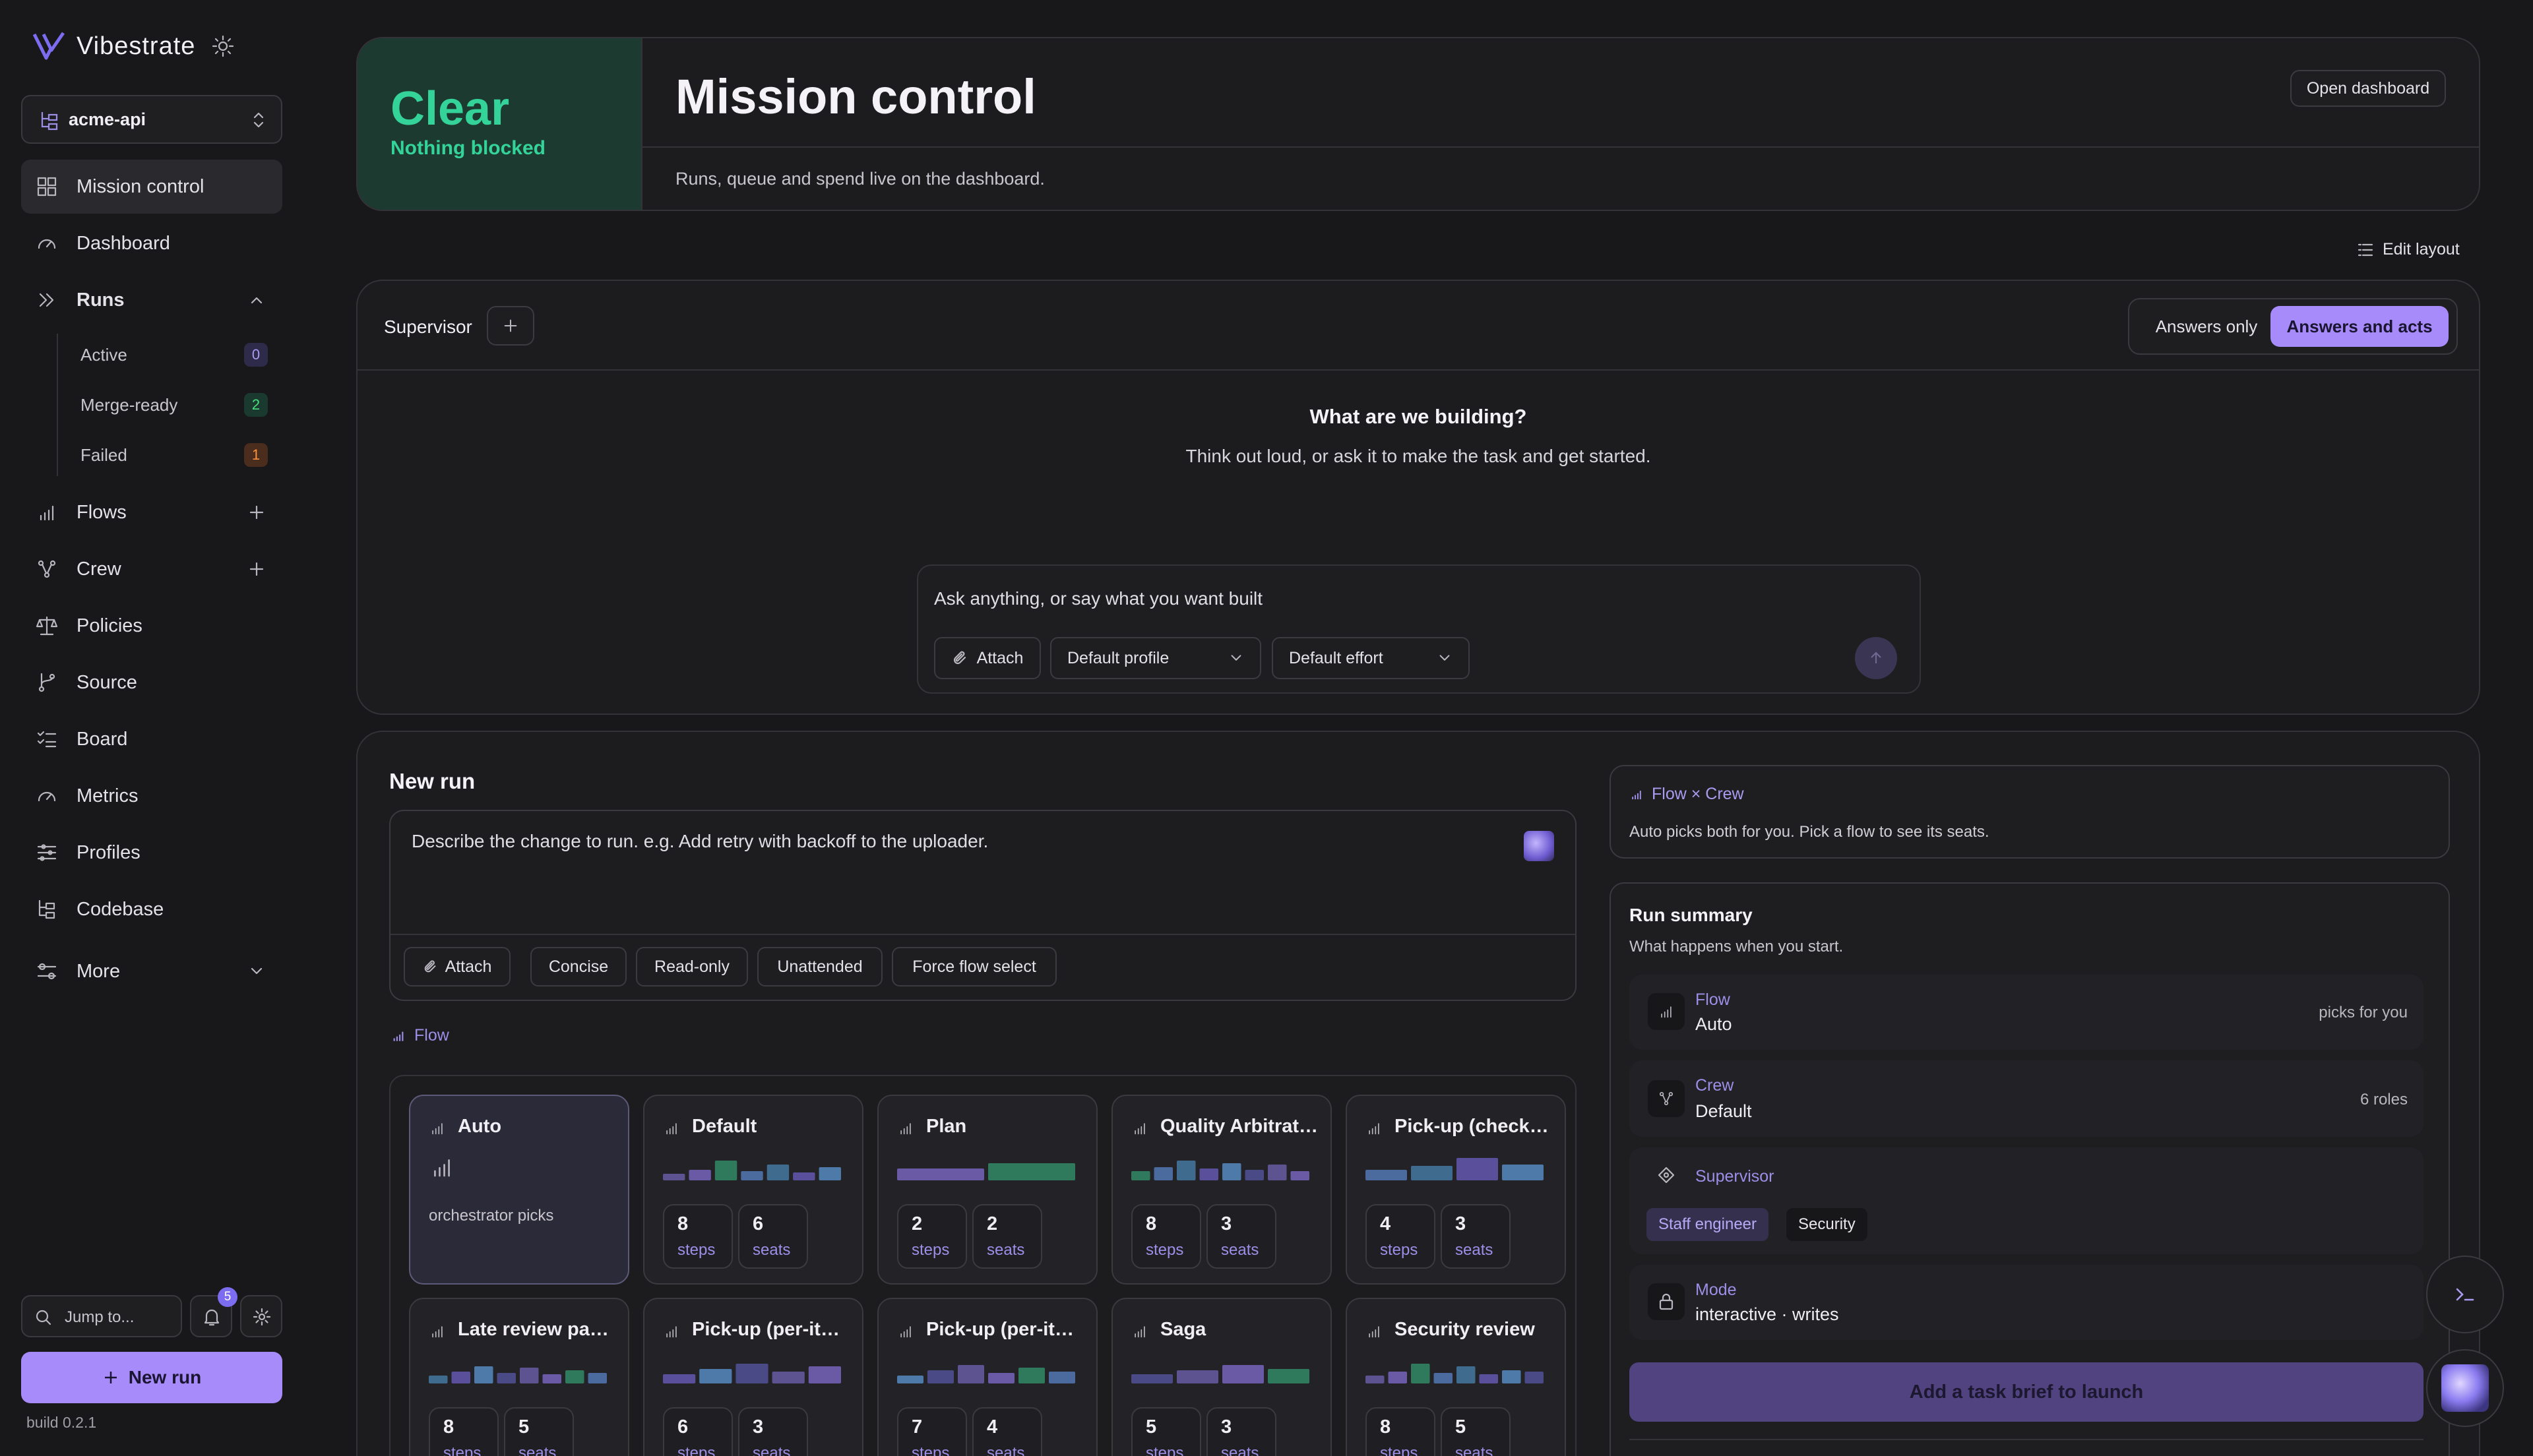 This screenshot has height=1456, width=2533. I want to click on assistant-button, so click(2465, 1388).